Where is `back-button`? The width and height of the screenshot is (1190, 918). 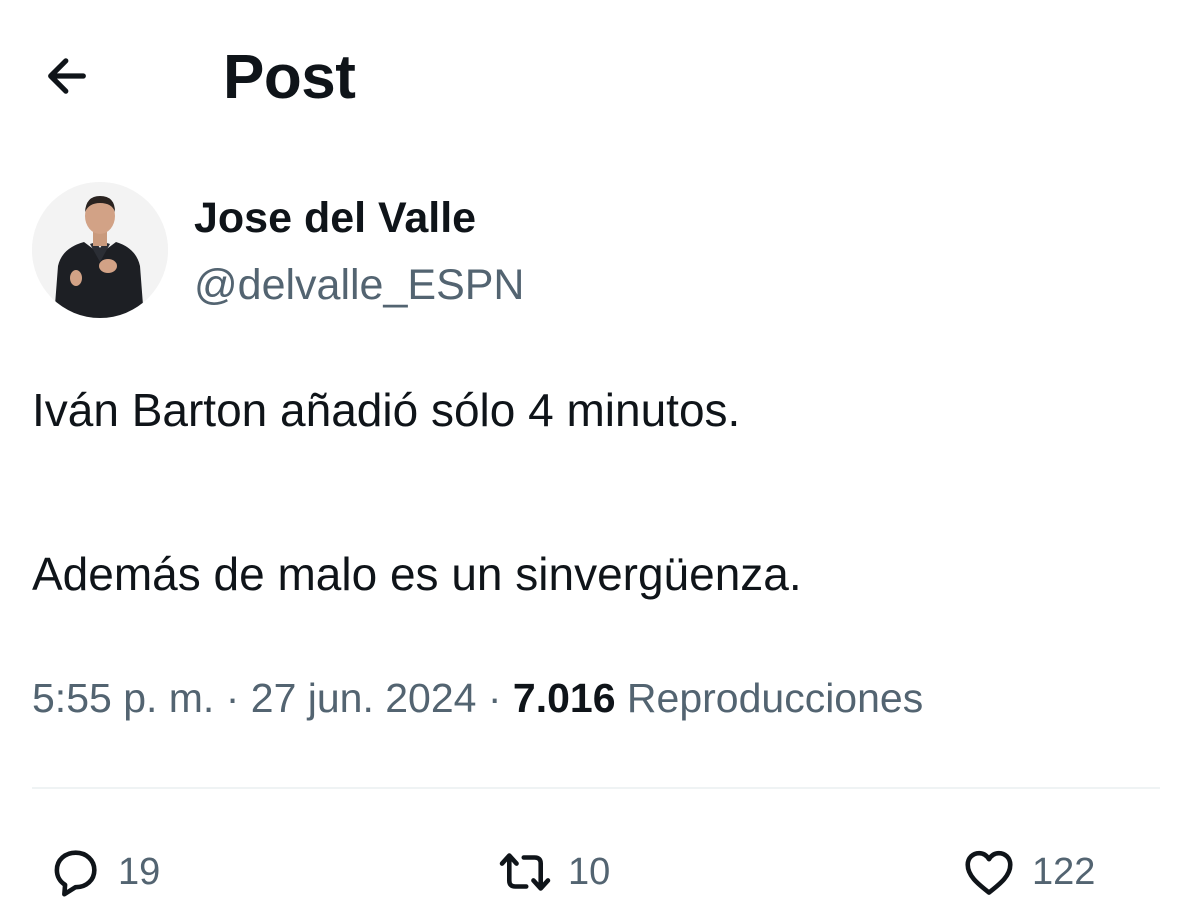
back-button is located at coordinates (67, 76).